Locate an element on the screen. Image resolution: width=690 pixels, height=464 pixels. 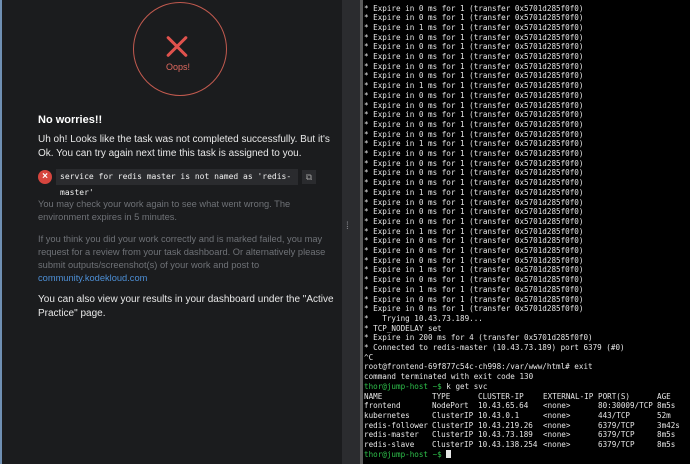
table-cell: 10.43.65.64 is located at coordinates (503, 406).